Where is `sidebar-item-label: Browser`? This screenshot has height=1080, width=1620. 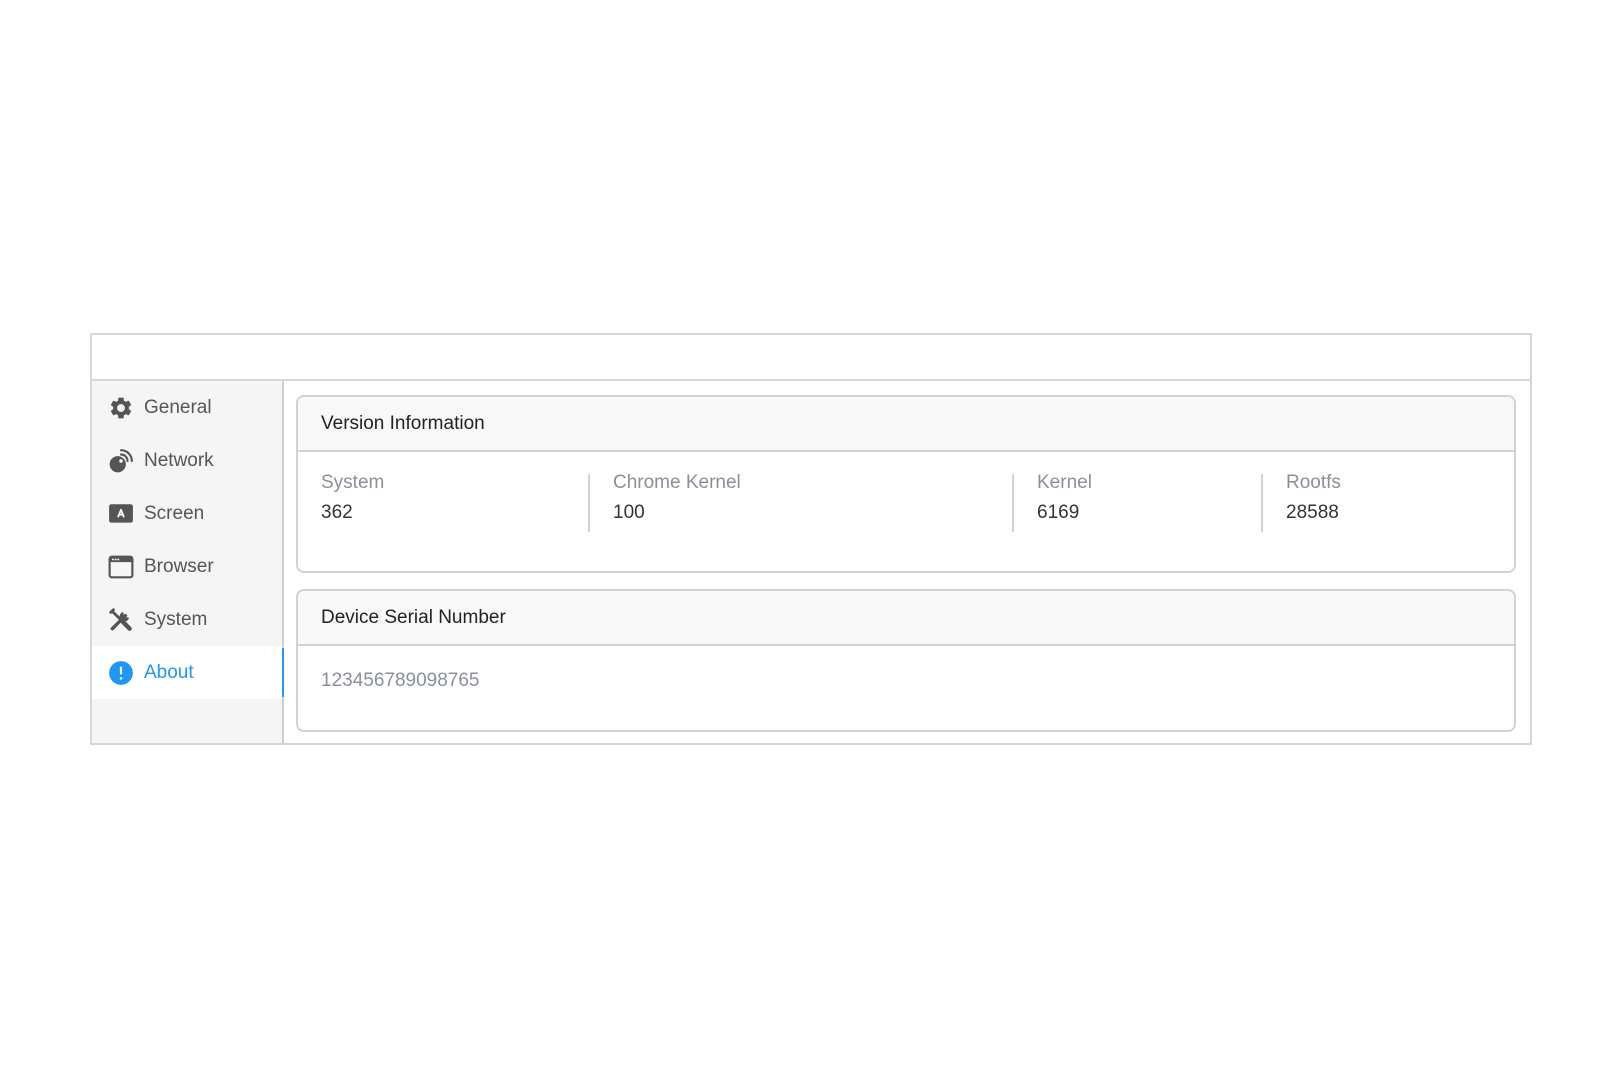 sidebar-item-label: Browser is located at coordinates (179, 566).